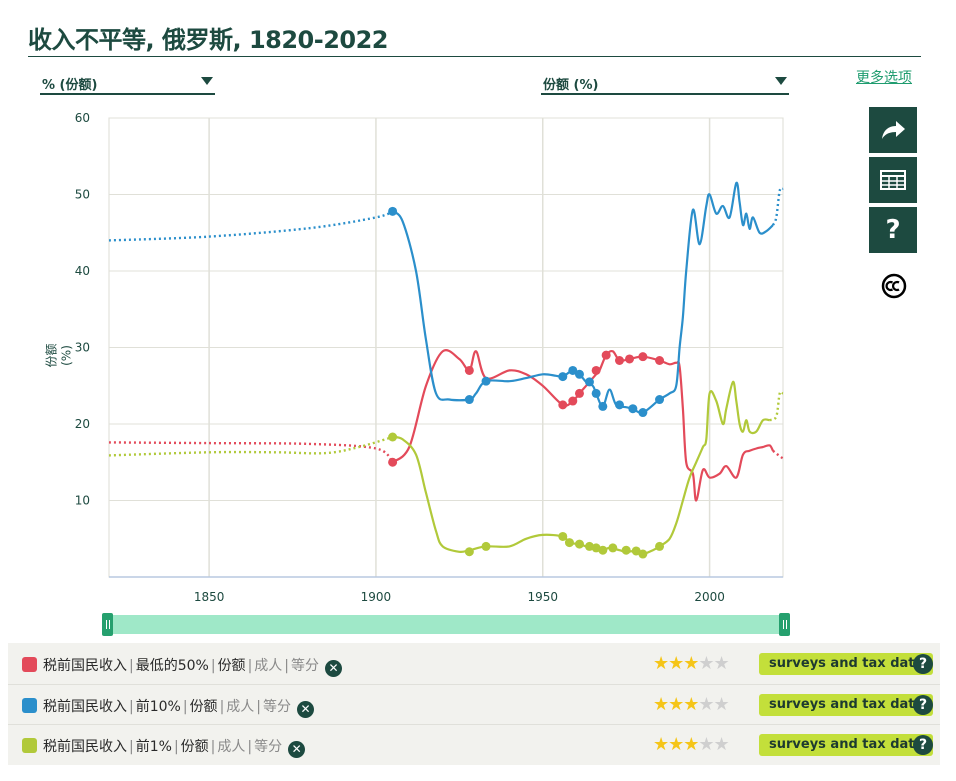 This screenshot has width=956, height=781. What do you see at coordinates (174, 747) in the screenshot?
I see `legend-label: 税前国民收入 | 前1% | 份额 | 成人 | 等分 ✕` at bounding box center [174, 747].